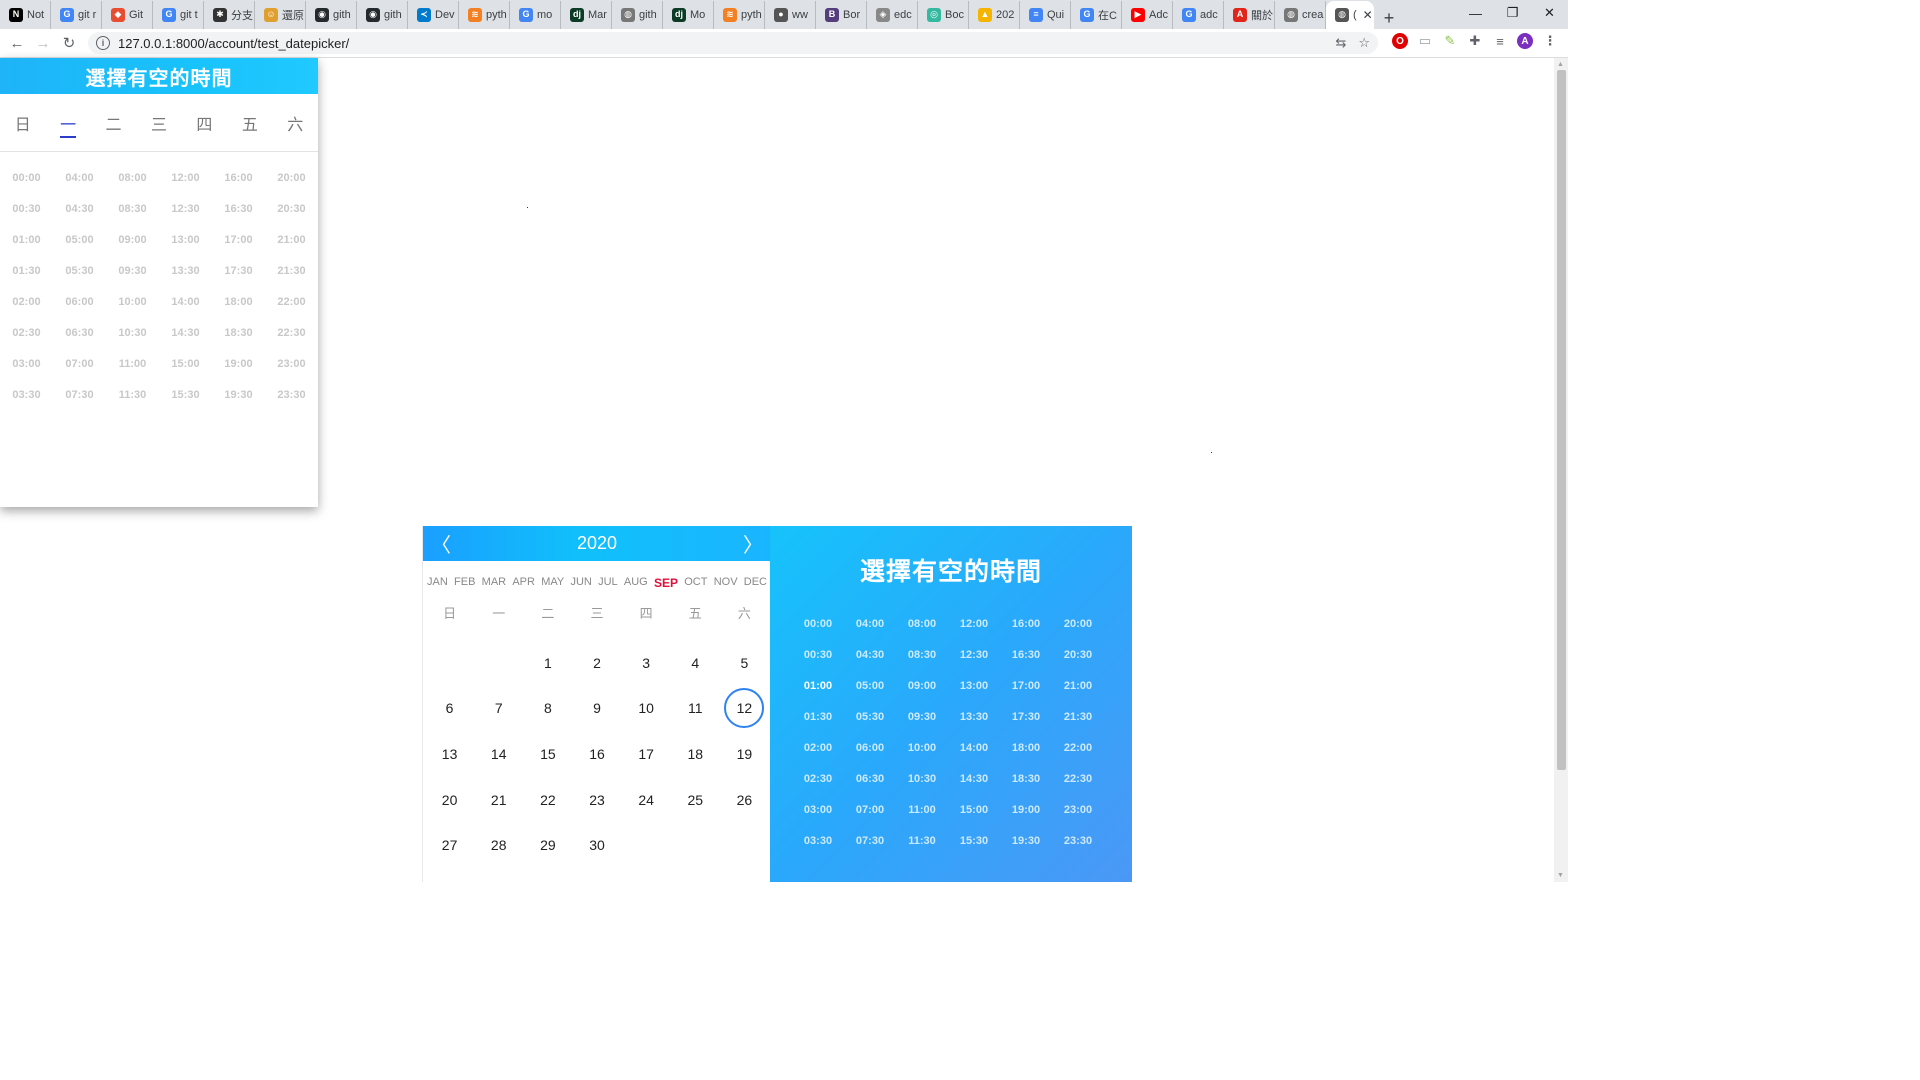  Describe the element at coordinates (818, 716) in the screenshot. I see `time-slot: 01:30` at that location.